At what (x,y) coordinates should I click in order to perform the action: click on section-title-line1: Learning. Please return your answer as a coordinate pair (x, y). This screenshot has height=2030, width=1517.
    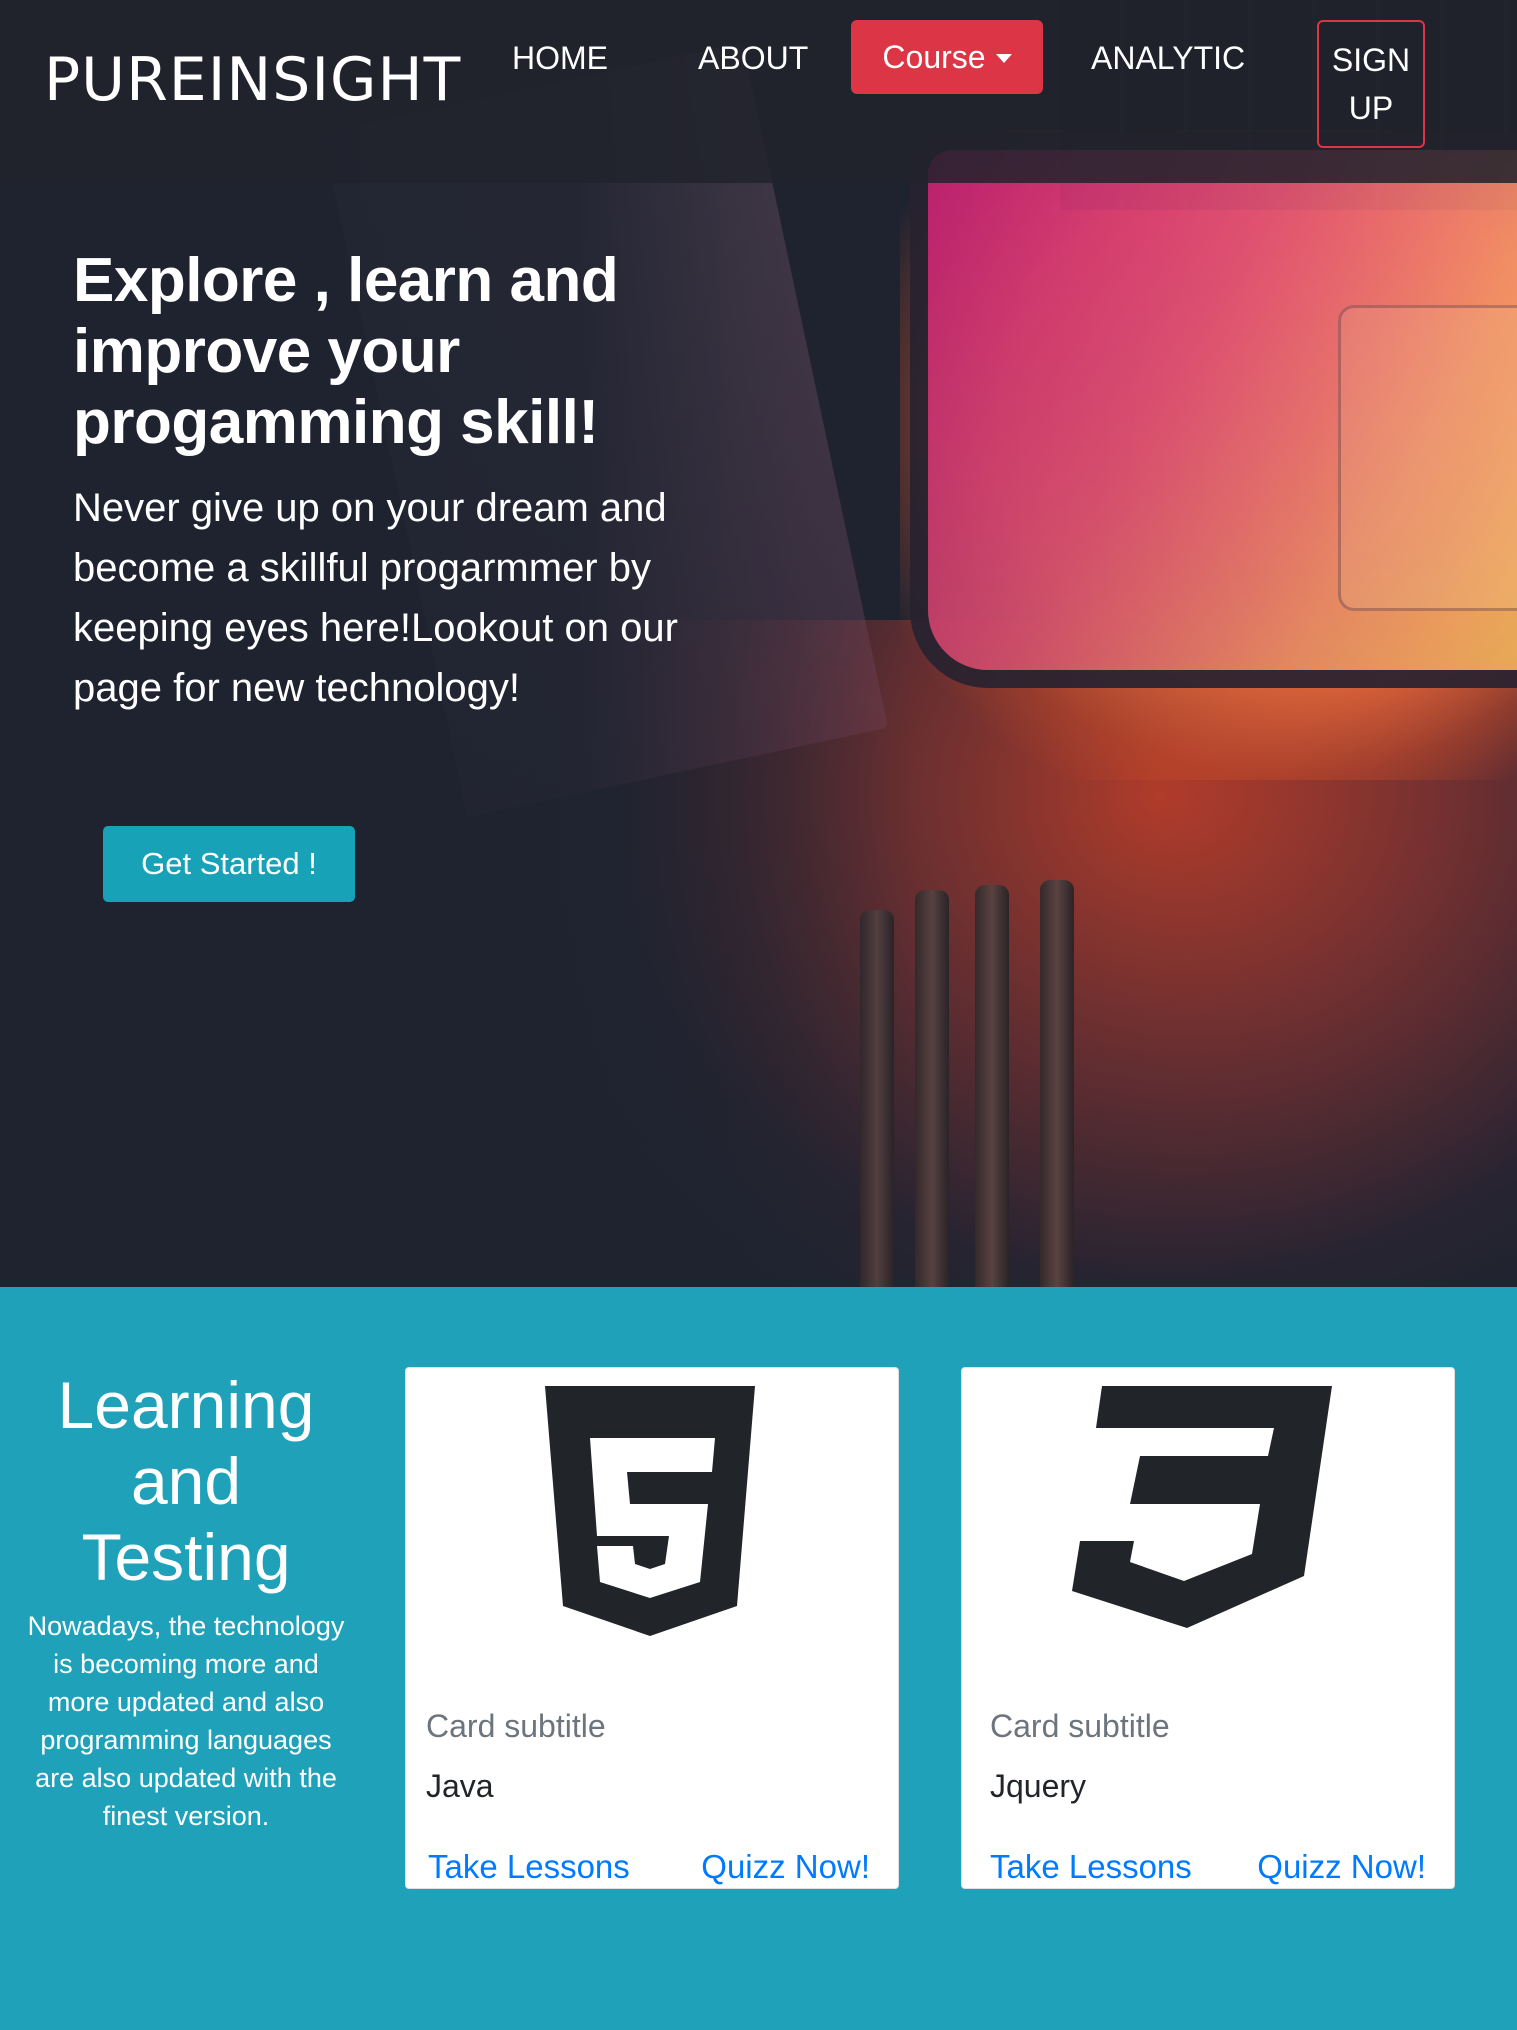
    Looking at the image, I should click on (186, 1405).